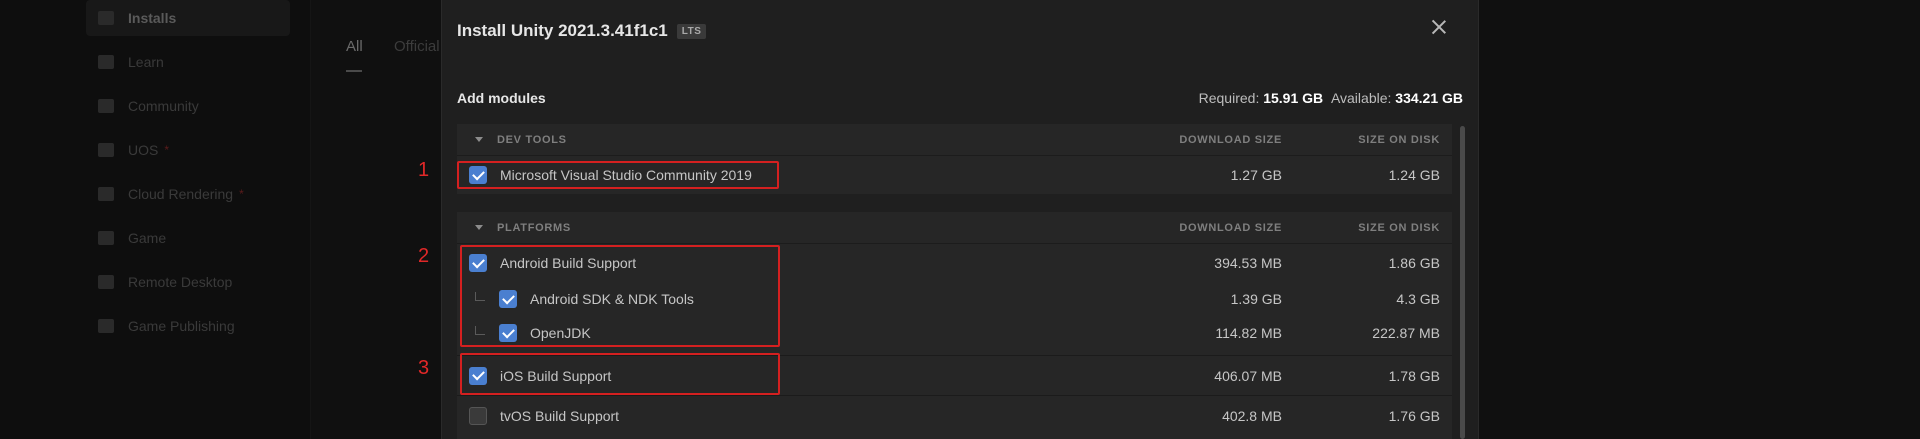  Describe the element at coordinates (954, 415) in the screenshot. I see `module-row: tvOS Build Support 402.8 MB 1.76 GB` at that location.